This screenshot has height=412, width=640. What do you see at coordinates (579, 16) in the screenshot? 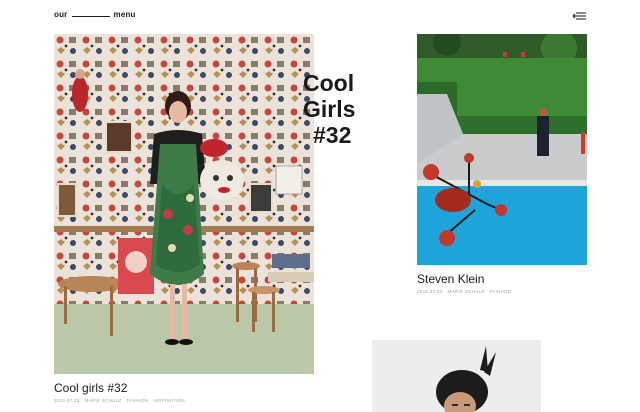
I see `hamburger-arrow-icon` at bounding box center [579, 16].